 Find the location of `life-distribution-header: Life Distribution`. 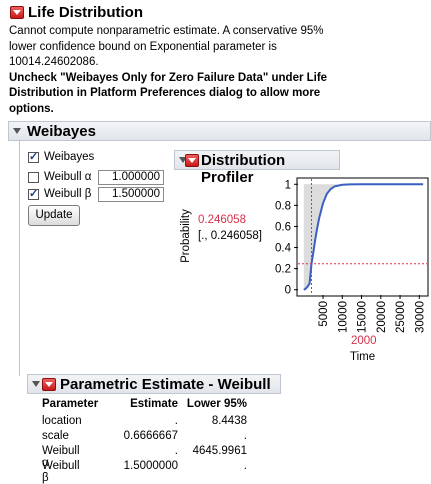

life-distribution-header: Life Distribution is located at coordinates (215, 12).